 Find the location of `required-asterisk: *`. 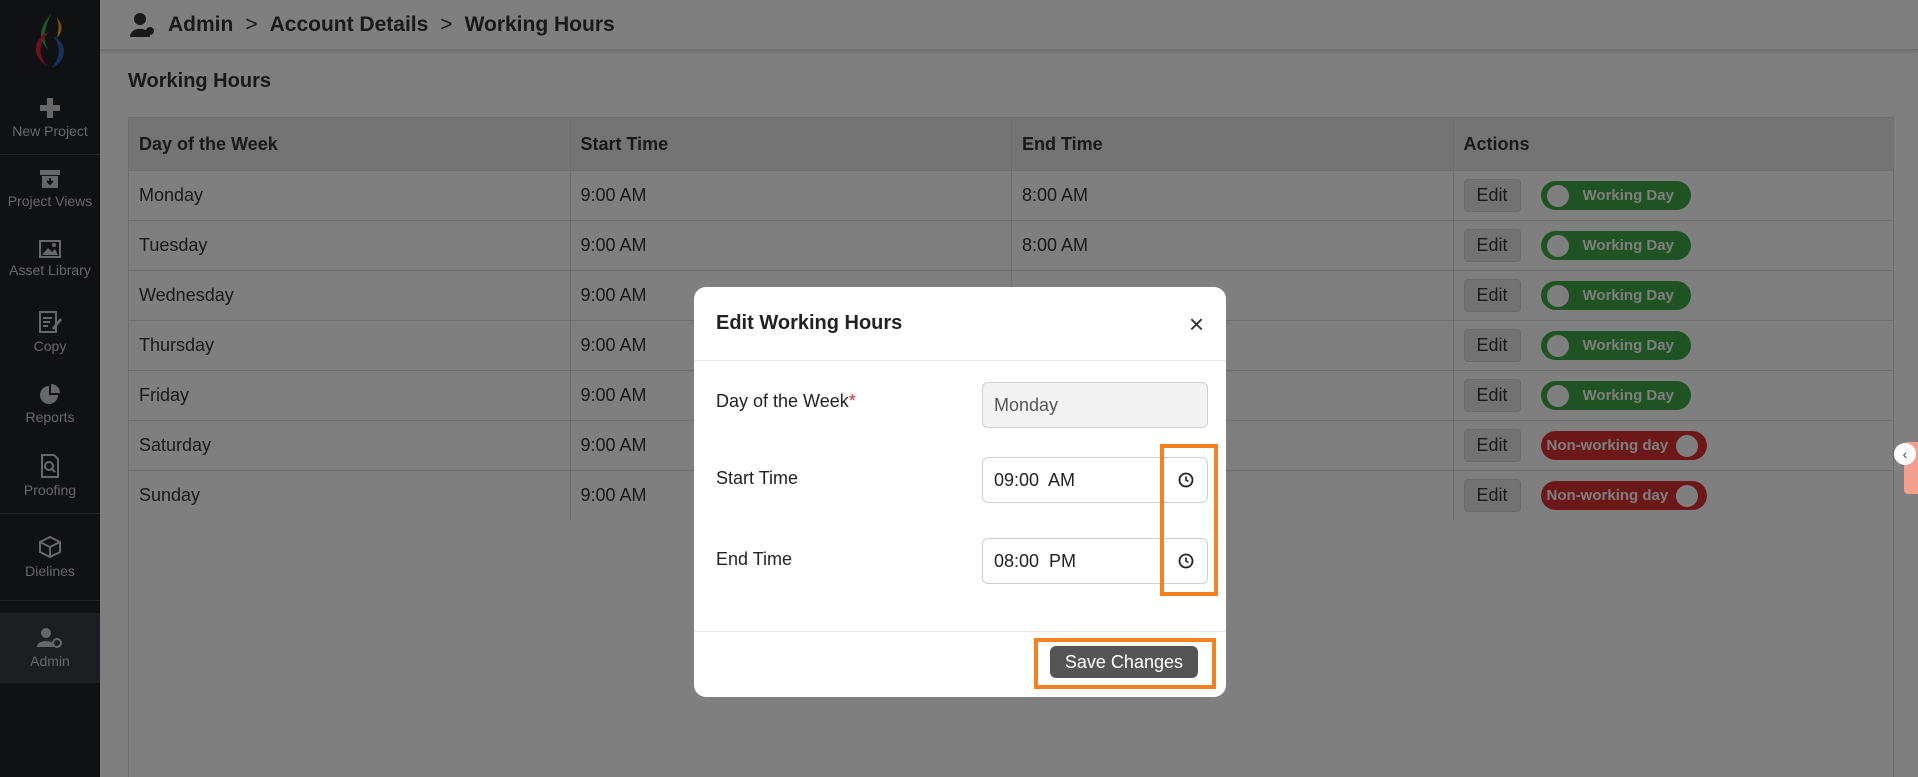

required-asterisk: * is located at coordinates (852, 401).